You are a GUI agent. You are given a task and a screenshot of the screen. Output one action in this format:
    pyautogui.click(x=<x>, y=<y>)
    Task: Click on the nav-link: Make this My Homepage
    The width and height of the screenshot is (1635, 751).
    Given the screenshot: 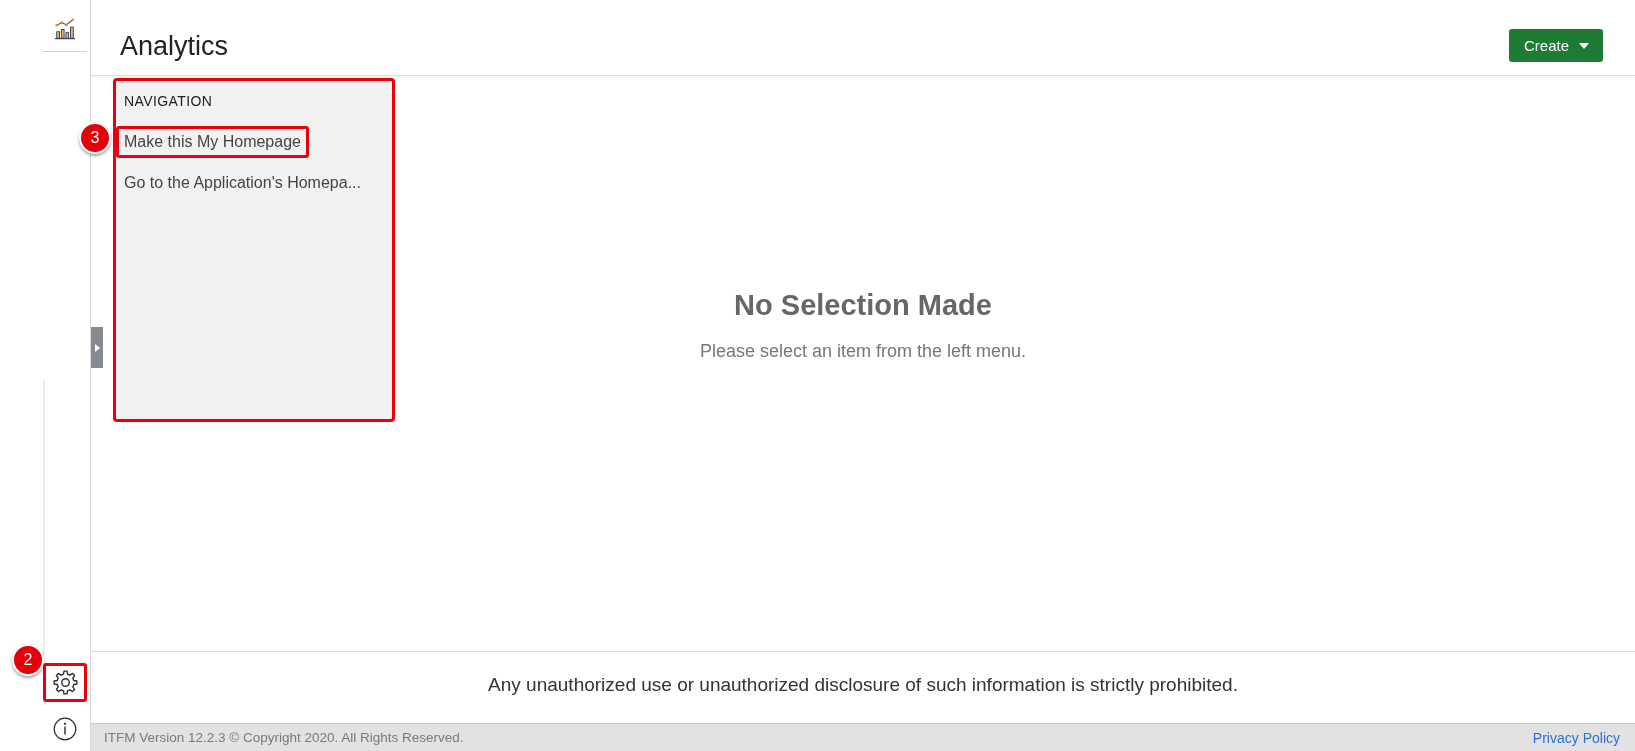 What is the action you would take?
    pyautogui.click(x=212, y=142)
    